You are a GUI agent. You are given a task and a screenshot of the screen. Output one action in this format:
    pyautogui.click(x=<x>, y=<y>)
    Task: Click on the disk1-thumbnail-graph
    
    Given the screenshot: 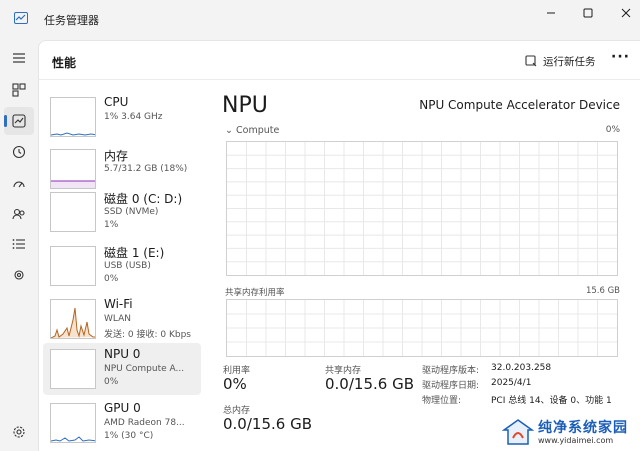 What is the action you would take?
    pyautogui.click(x=73, y=266)
    